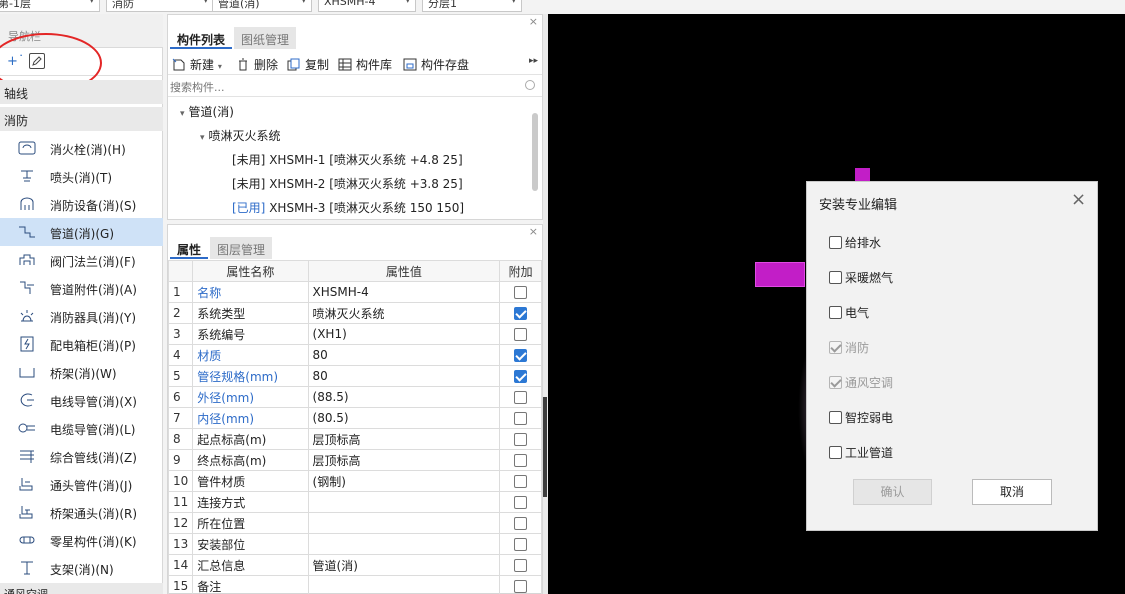 The width and height of the screenshot is (1125, 594). What do you see at coordinates (354, 418) in the screenshot?
I see `property-row: 7 内径(mm) (80.5)` at bounding box center [354, 418].